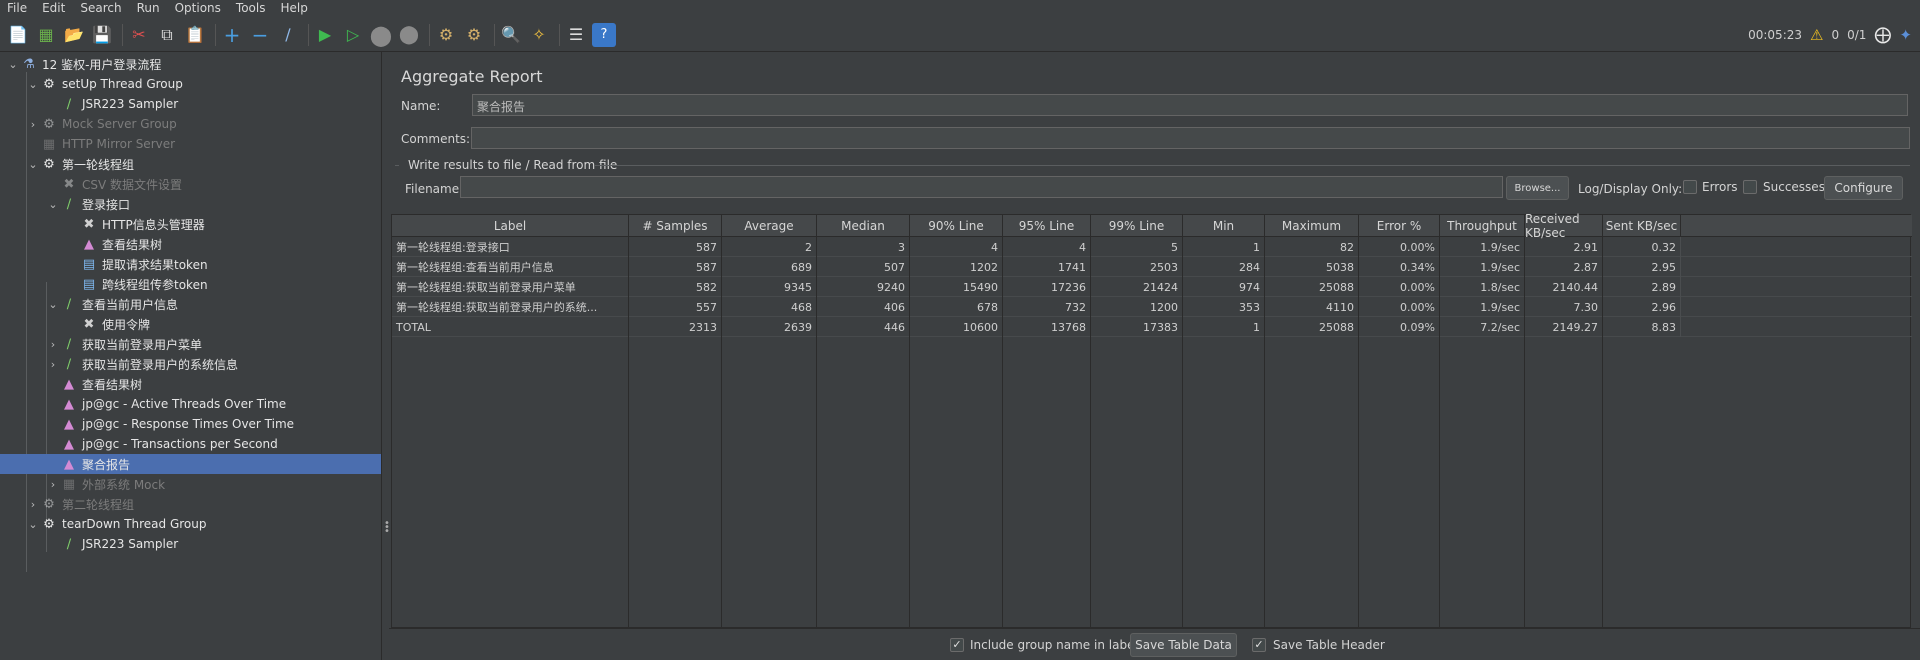 Image resolution: width=1920 pixels, height=660 pixels. Describe the element at coordinates (675, 226) in the screenshot. I see `column-header: # Samples` at that location.